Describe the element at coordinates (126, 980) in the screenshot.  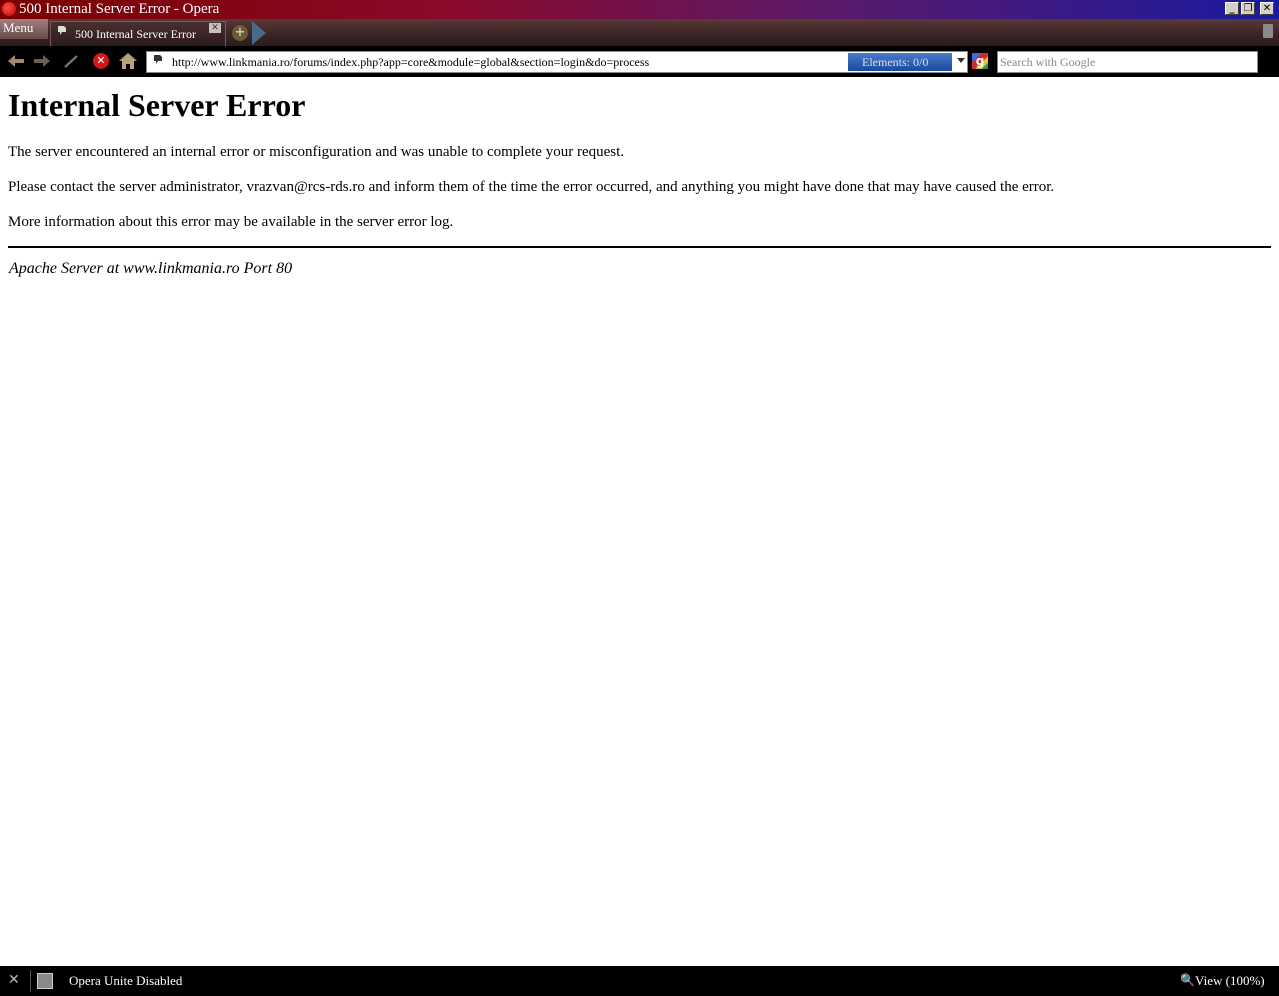
I see `unite-status-text: Opera Unite Disabled` at that location.